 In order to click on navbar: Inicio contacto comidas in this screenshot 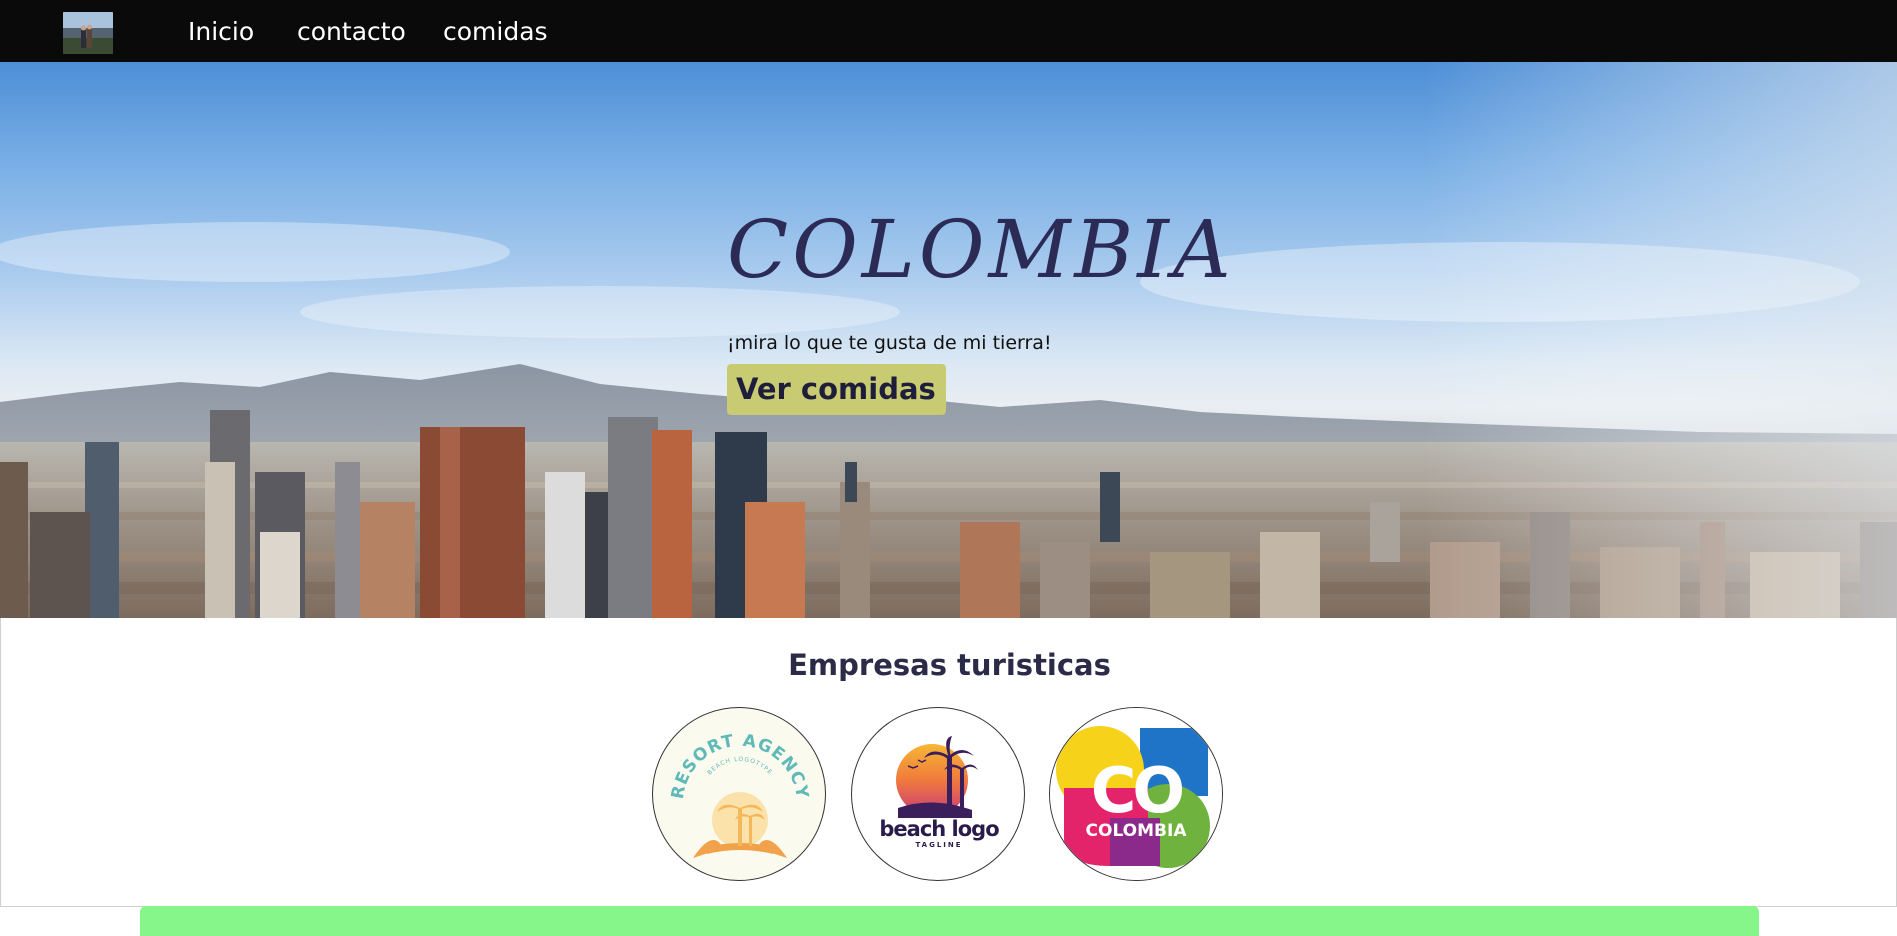, I will do `click(948, 31)`.